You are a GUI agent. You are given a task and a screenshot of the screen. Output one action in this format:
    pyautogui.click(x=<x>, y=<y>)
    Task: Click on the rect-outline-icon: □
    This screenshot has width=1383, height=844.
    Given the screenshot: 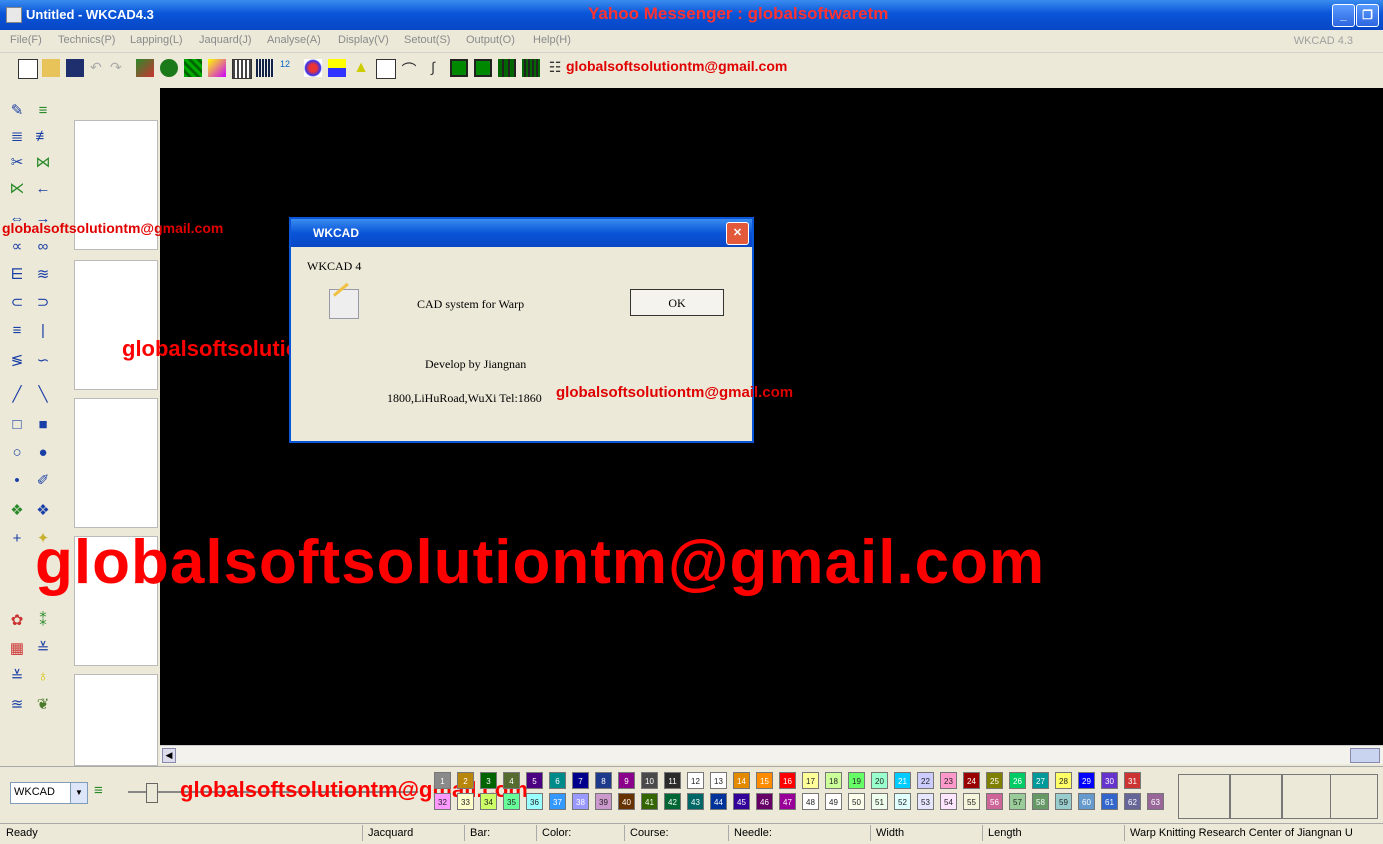 What is the action you would take?
    pyautogui.click(x=17, y=425)
    